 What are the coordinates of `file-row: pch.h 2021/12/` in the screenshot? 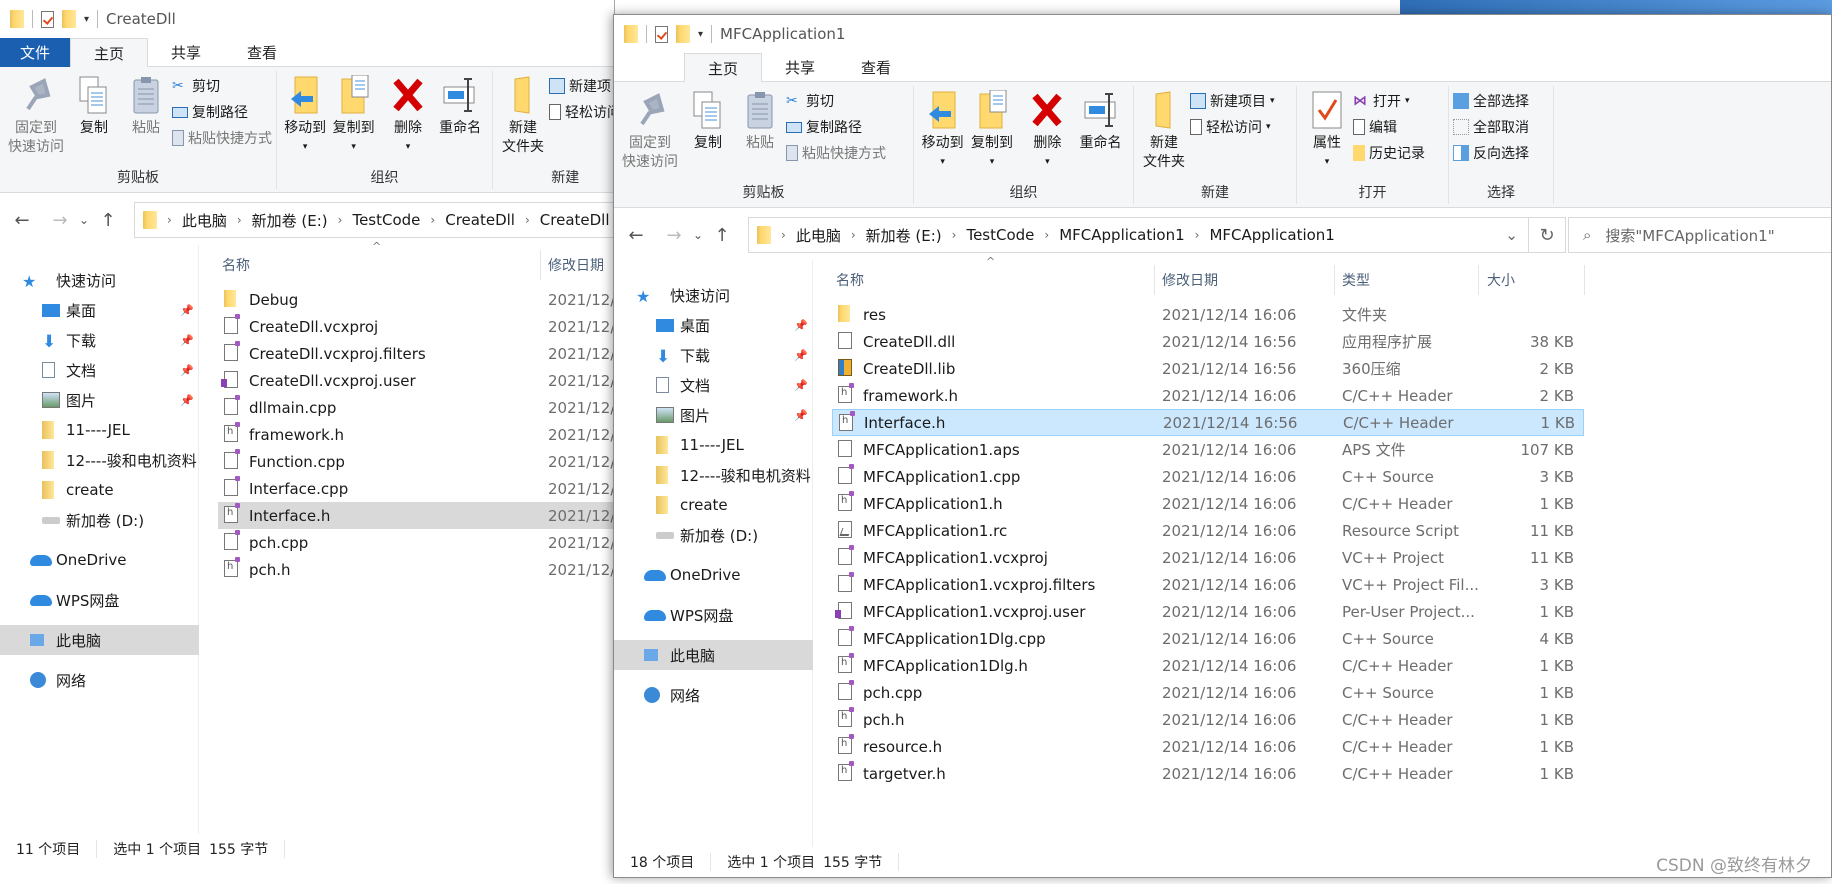 It's located at (416, 569).